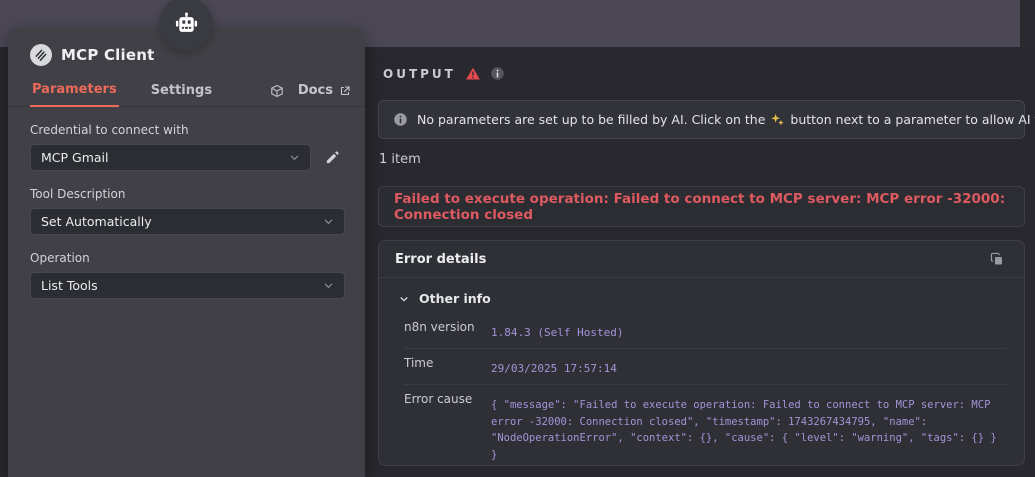 The height and width of the screenshot is (477, 1035). What do you see at coordinates (1027, 23) in the screenshot?
I see `canvas-topbar-edge` at bounding box center [1027, 23].